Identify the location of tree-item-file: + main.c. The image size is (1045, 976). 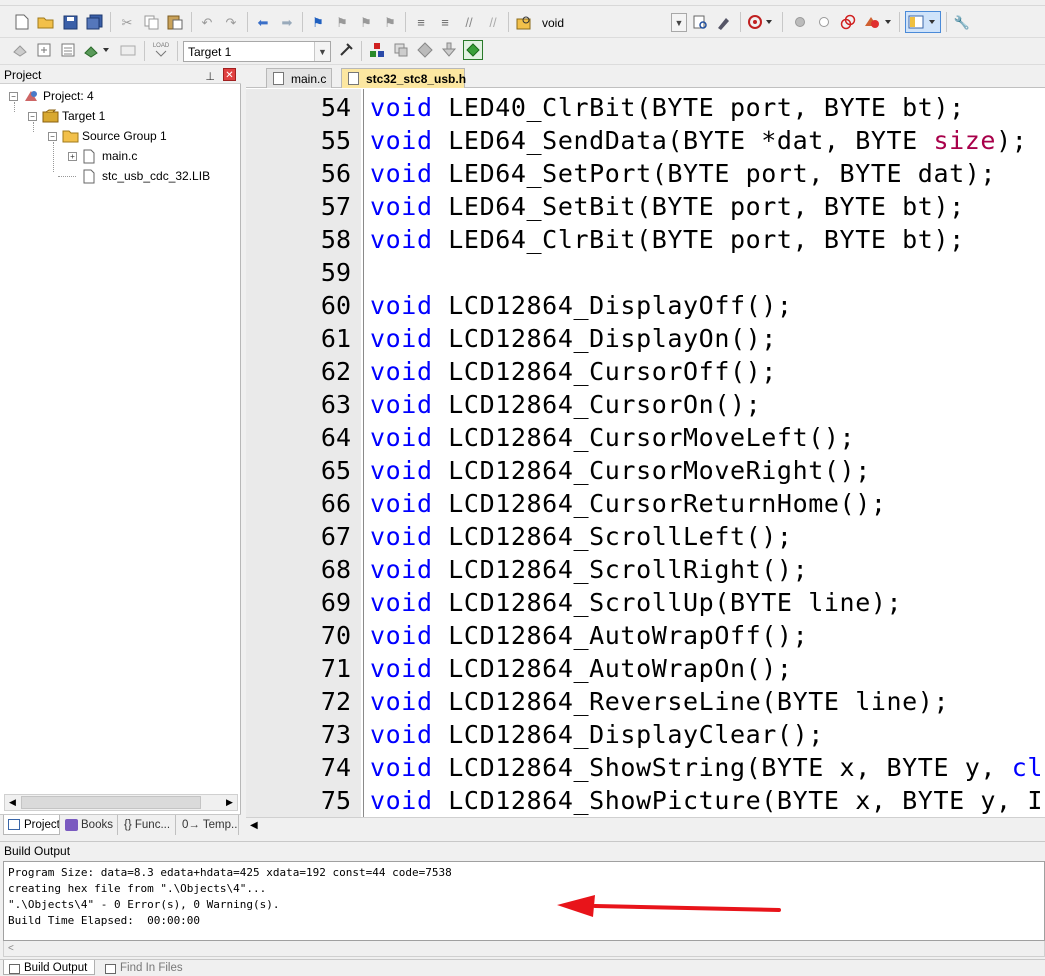
(102, 156).